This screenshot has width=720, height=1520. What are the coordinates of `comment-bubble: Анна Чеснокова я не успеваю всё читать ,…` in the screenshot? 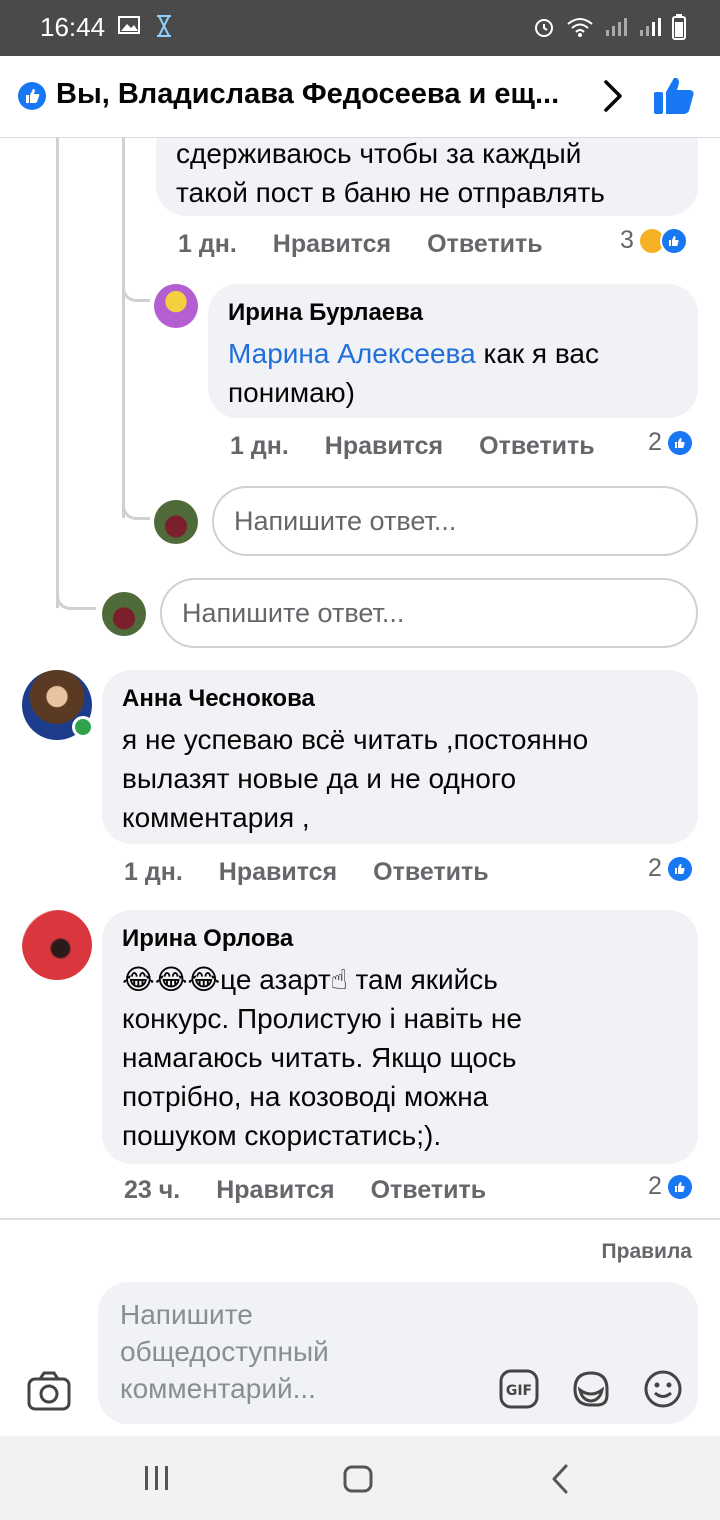 It's located at (400, 757).